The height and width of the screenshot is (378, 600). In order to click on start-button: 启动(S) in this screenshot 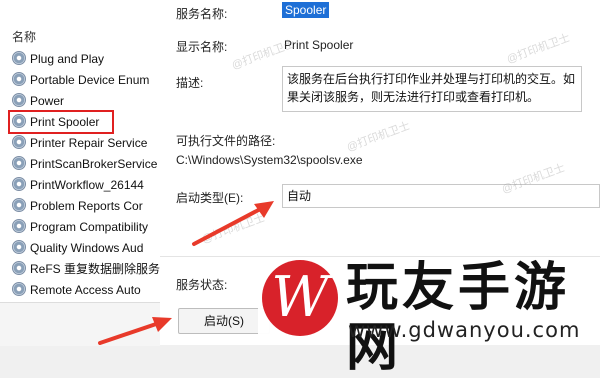, I will do `click(224, 321)`.